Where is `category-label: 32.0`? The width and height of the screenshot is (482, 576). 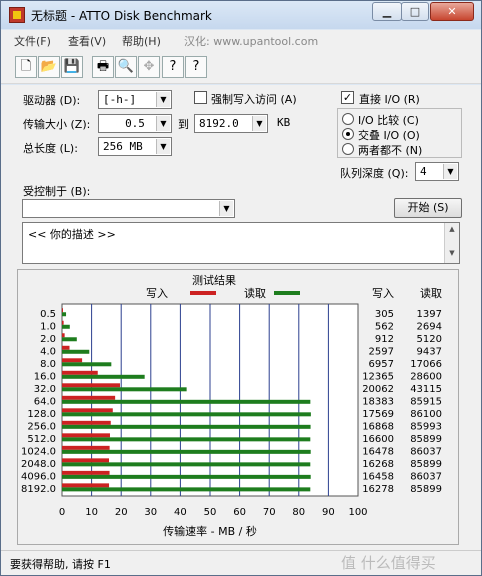 category-label: 32.0 is located at coordinates (45, 389).